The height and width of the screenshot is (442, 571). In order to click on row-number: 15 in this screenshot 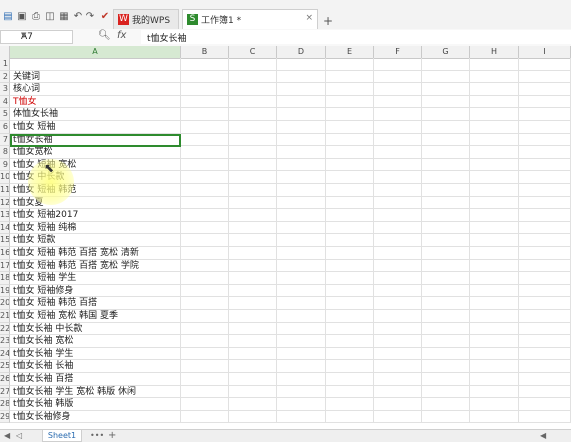, I will do `click(5, 240)`.